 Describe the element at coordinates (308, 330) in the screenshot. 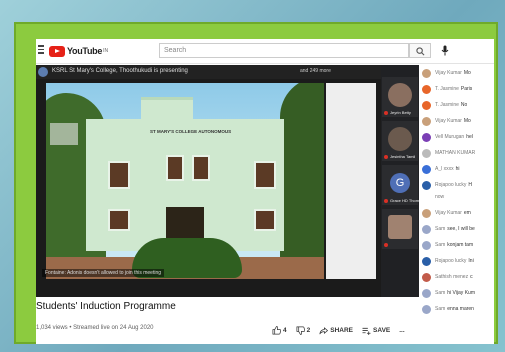

I see `dislike-count: 2` at that location.